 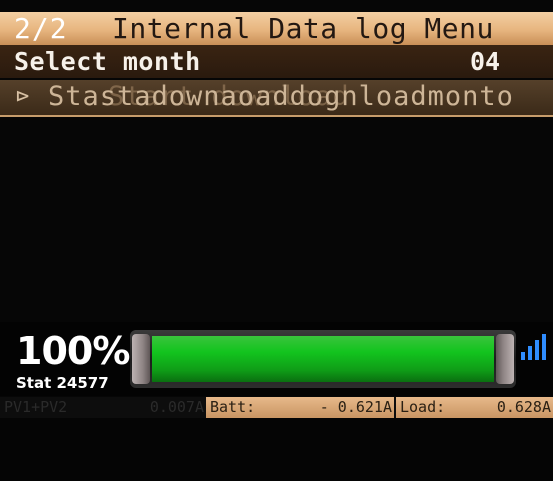 What do you see at coordinates (41, 28) in the screenshot?
I see `page-indicator: 2/2` at bounding box center [41, 28].